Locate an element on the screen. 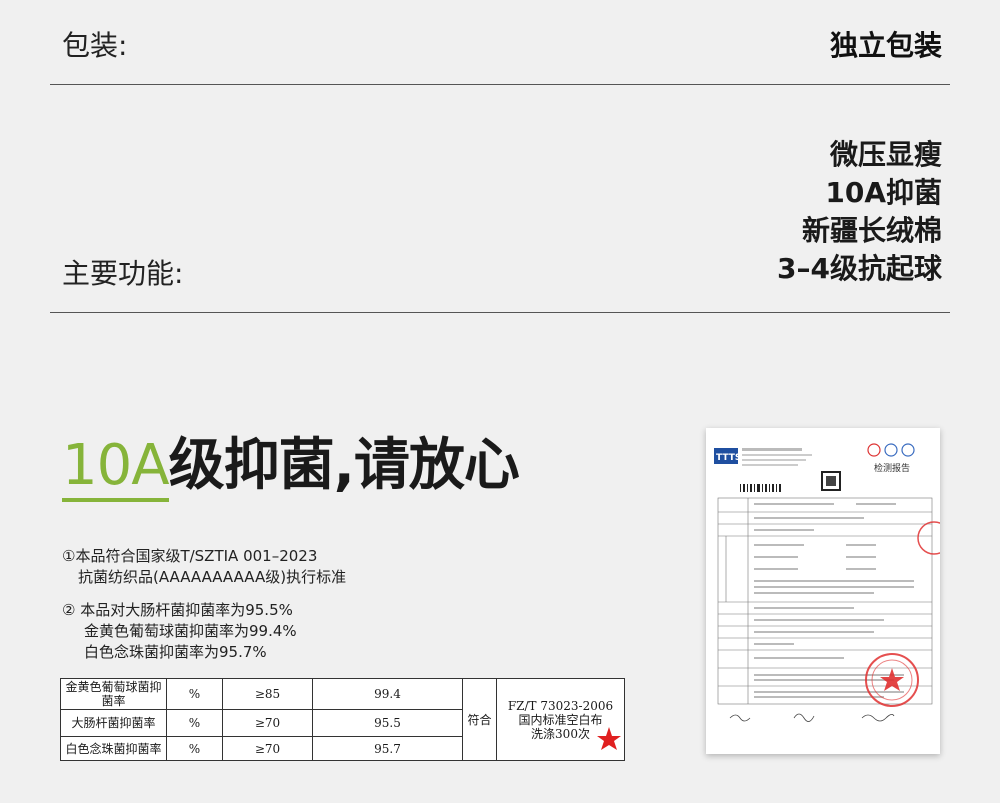  section-heading: 10A级抑菌,请放心 is located at coordinates (291, 461).